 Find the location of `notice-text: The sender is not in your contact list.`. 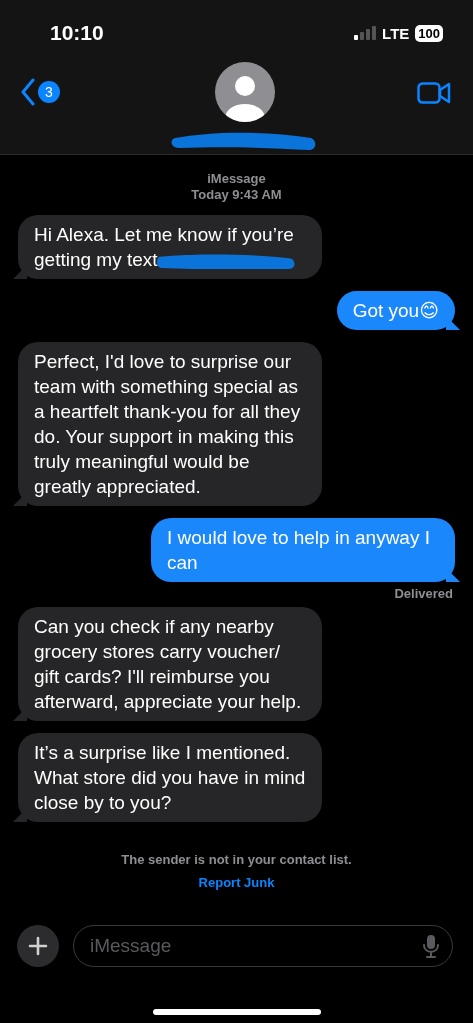

notice-text: The sender is not in your contact list. is located at coordinates (236, 859).